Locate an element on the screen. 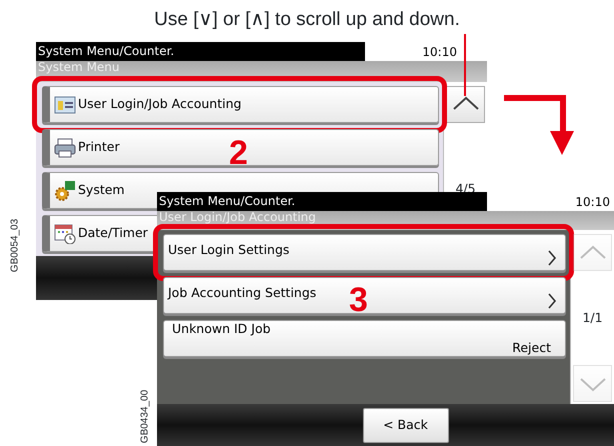 The width and height of the screenshot is (614, 446). settings-item-button: User Login Settings is located at coordinates (364, 253).